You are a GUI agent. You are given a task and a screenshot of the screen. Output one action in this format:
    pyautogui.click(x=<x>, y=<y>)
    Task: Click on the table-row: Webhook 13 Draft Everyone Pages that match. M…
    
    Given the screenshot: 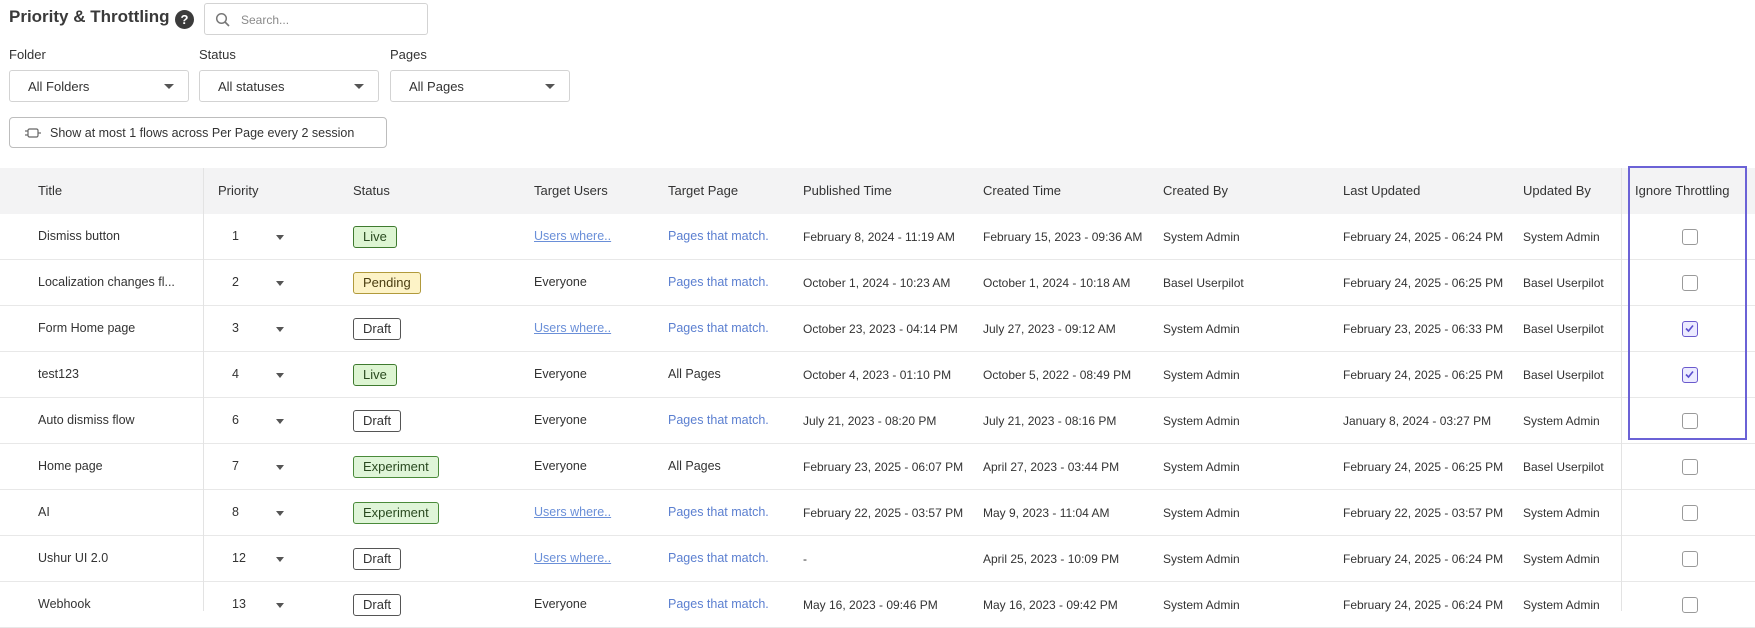 What is the action you would take?
    pyautogui.click(x=877, y=605)
    